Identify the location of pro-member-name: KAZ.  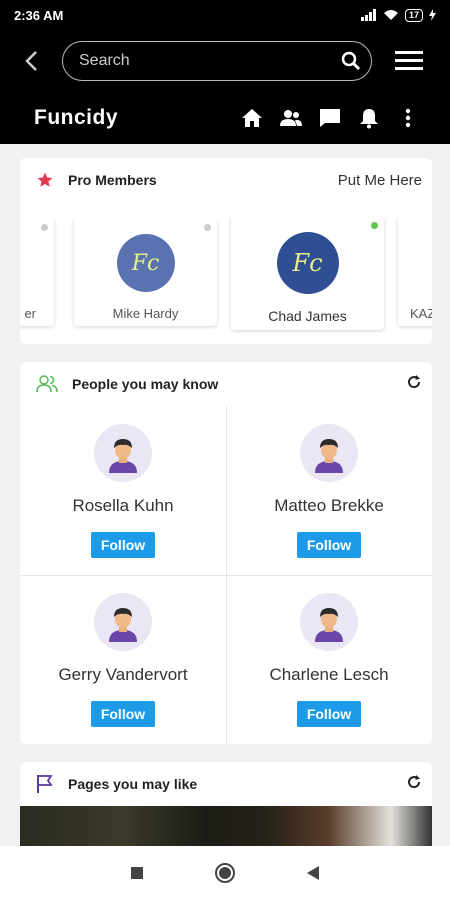
(421, 313).